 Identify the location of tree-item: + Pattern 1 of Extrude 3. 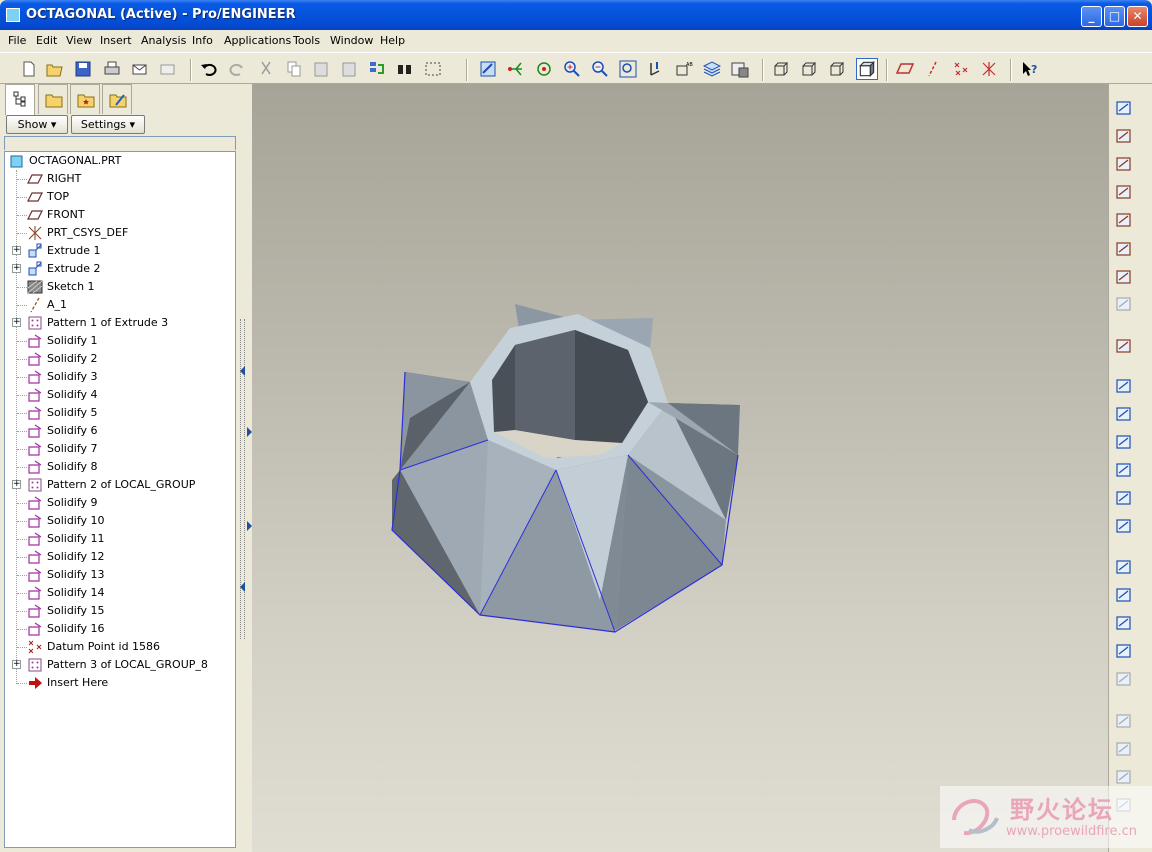
(120, 323).